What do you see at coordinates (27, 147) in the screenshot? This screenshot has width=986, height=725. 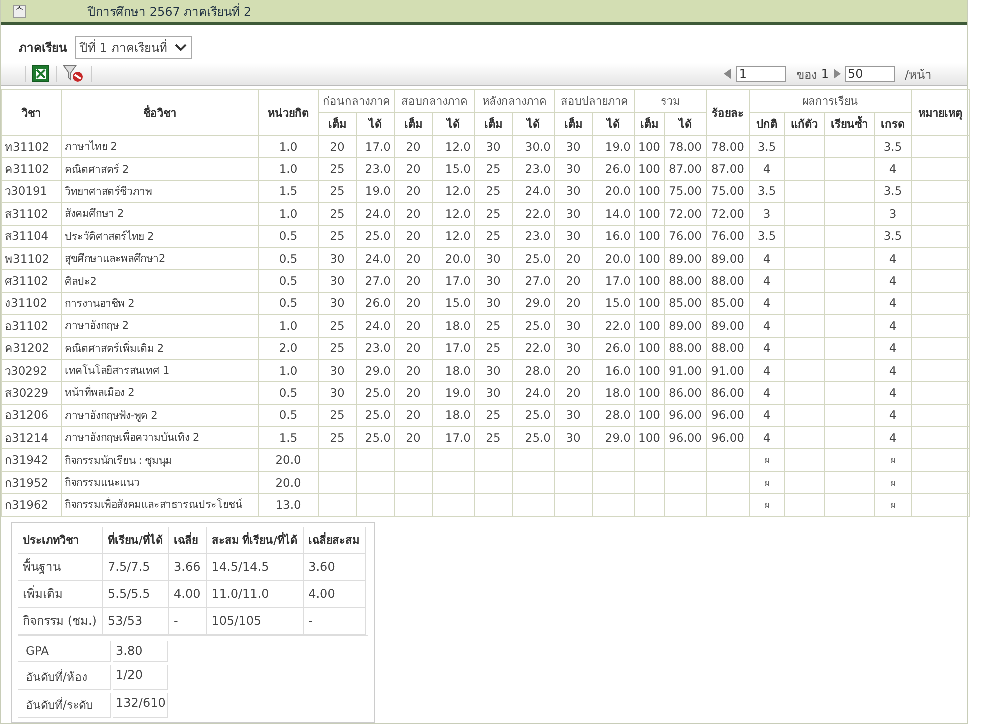 I see `subject-code: ท31102` at bounding box center [27, 147].